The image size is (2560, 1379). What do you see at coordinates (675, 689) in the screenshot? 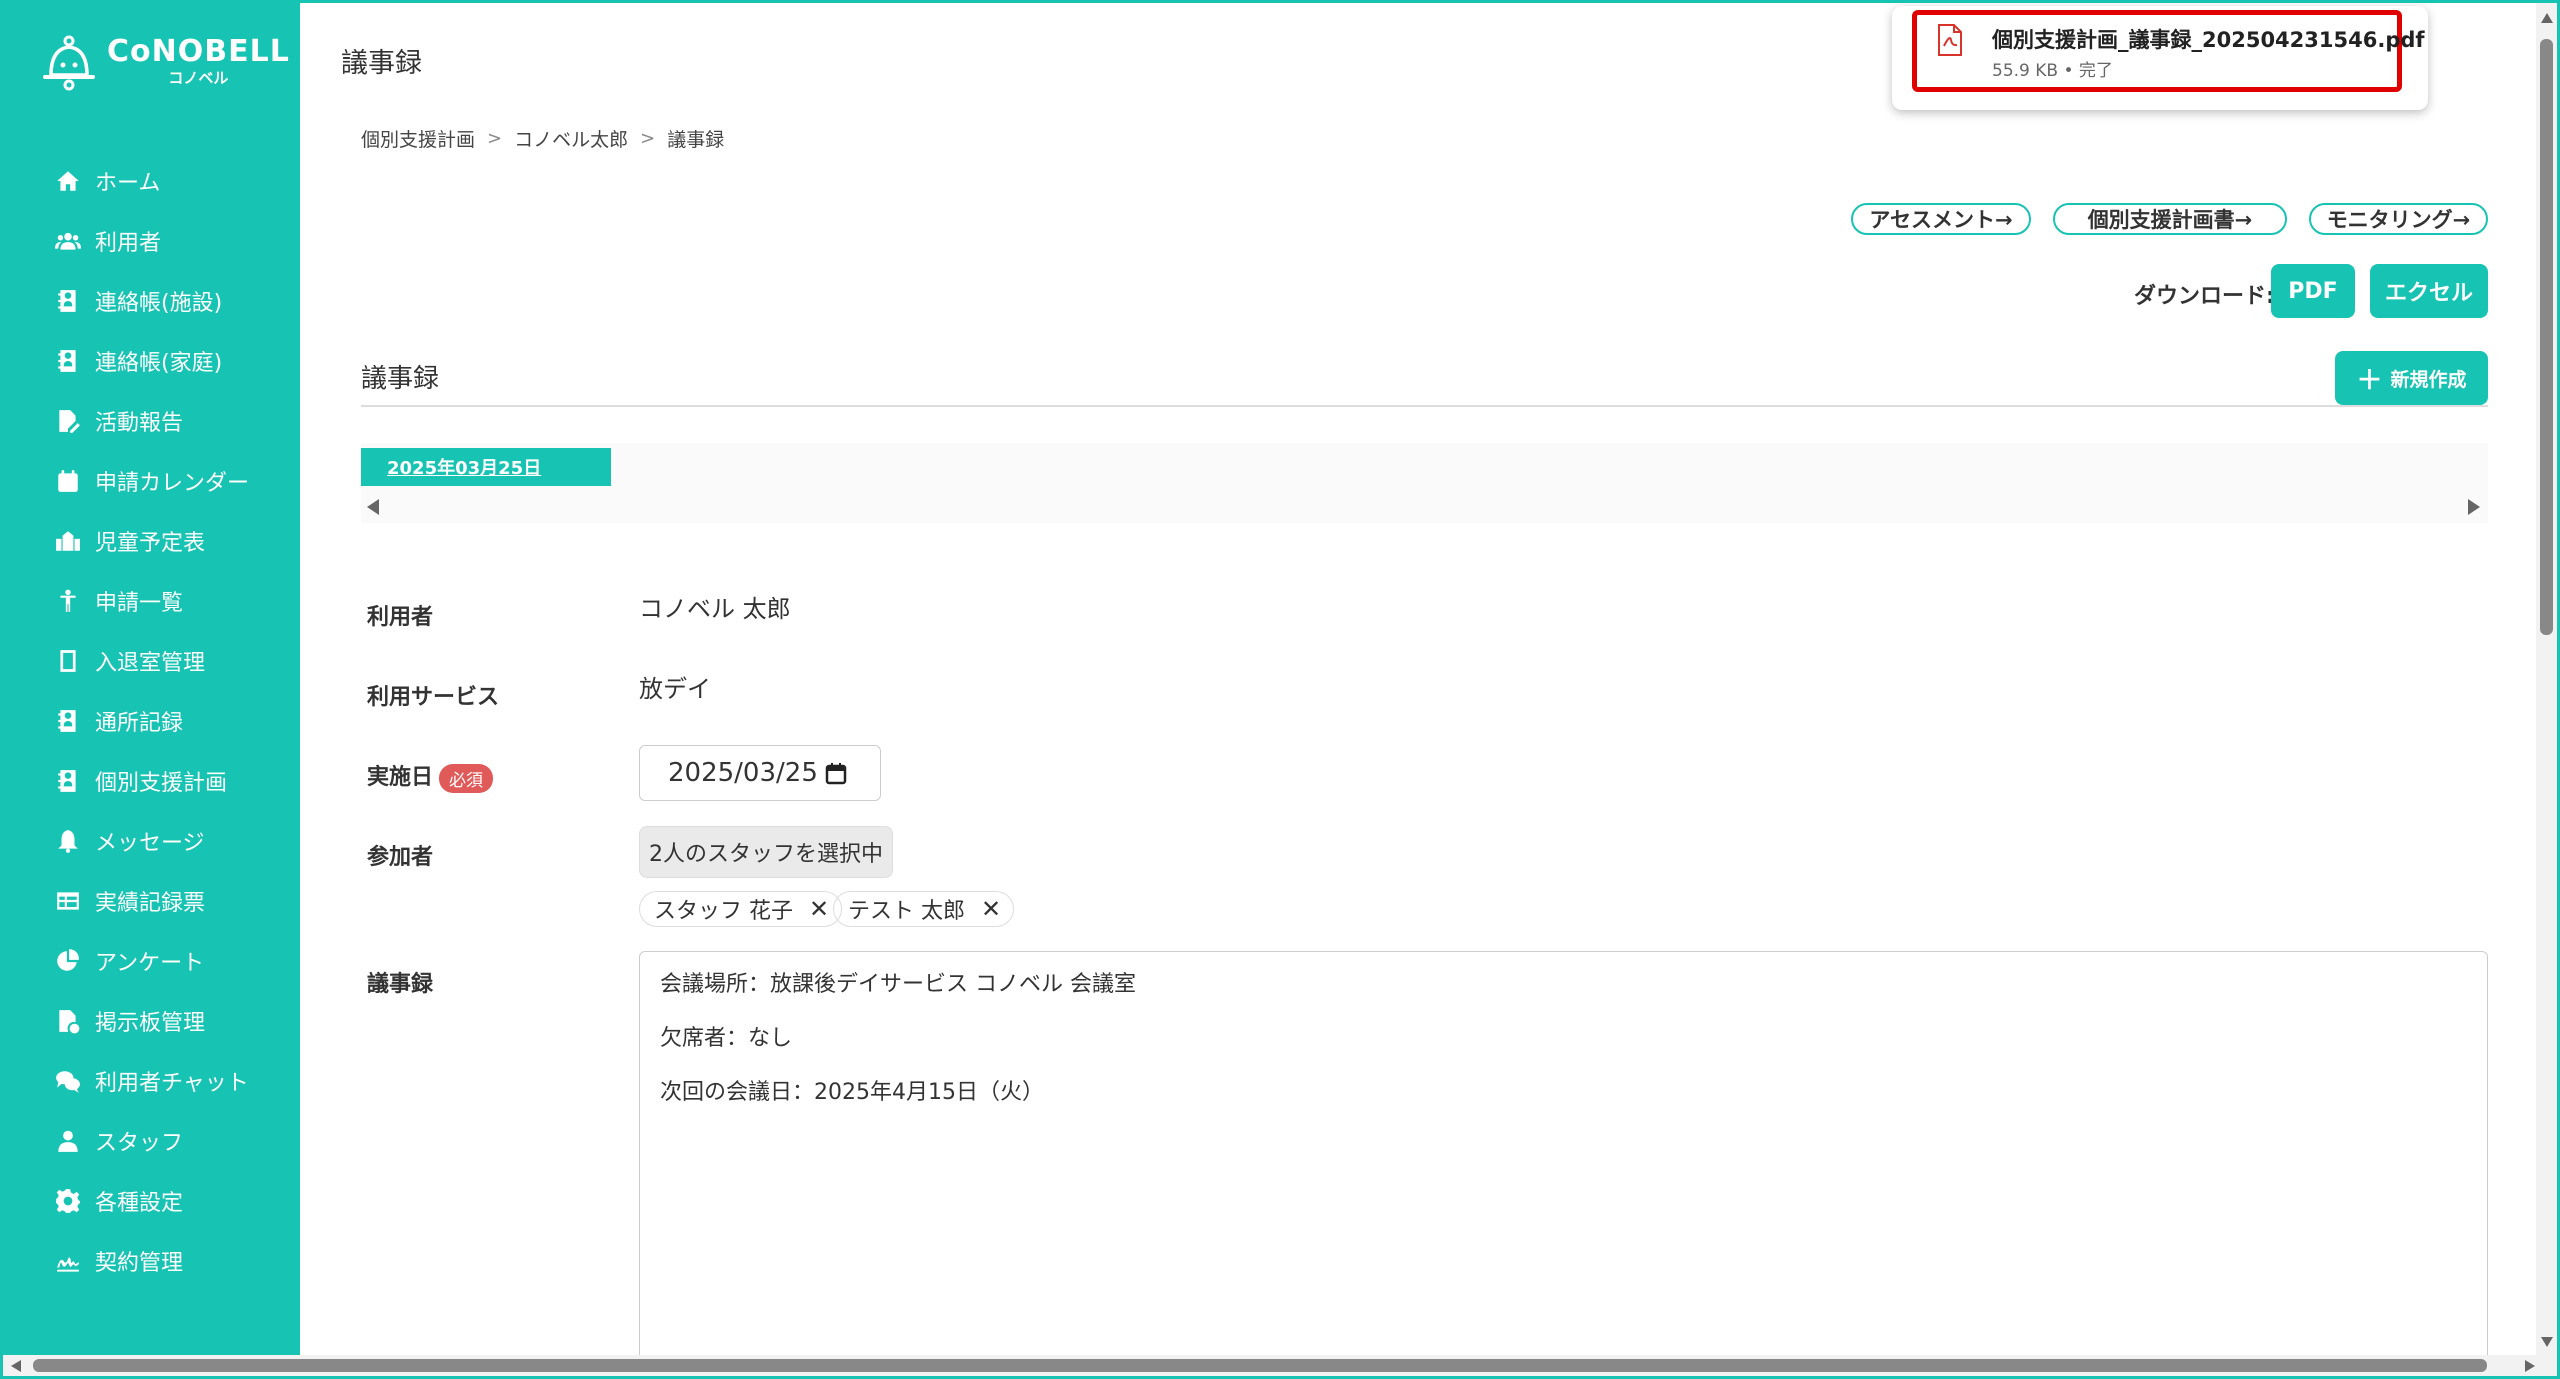
I see `service-value: 放デイ` at bounding box center [675, 689].